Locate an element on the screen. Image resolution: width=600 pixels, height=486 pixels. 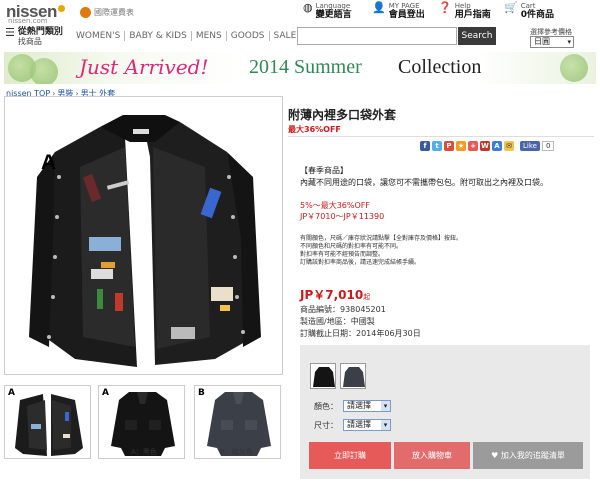
search-input is located at coordinates (377, 36).